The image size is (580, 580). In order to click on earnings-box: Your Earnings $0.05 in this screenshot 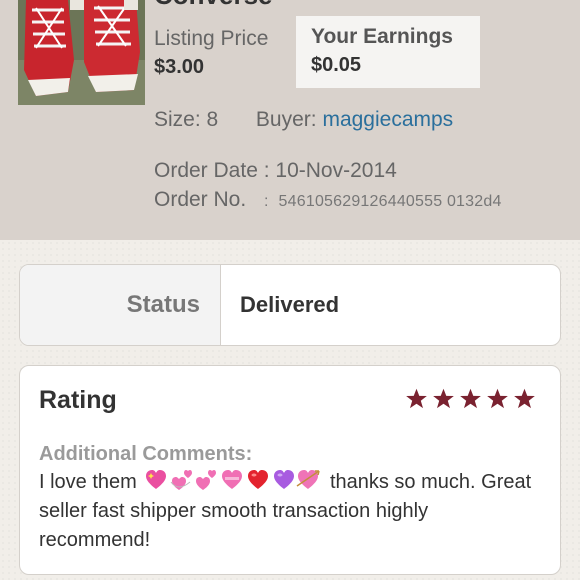, I will do `click(388, 52)`.